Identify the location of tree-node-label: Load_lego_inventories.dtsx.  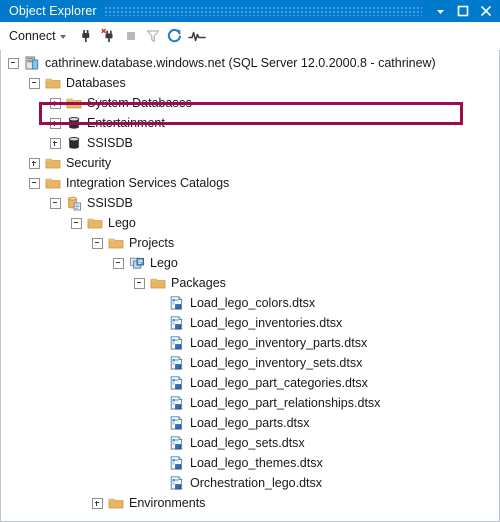
(266, 323).